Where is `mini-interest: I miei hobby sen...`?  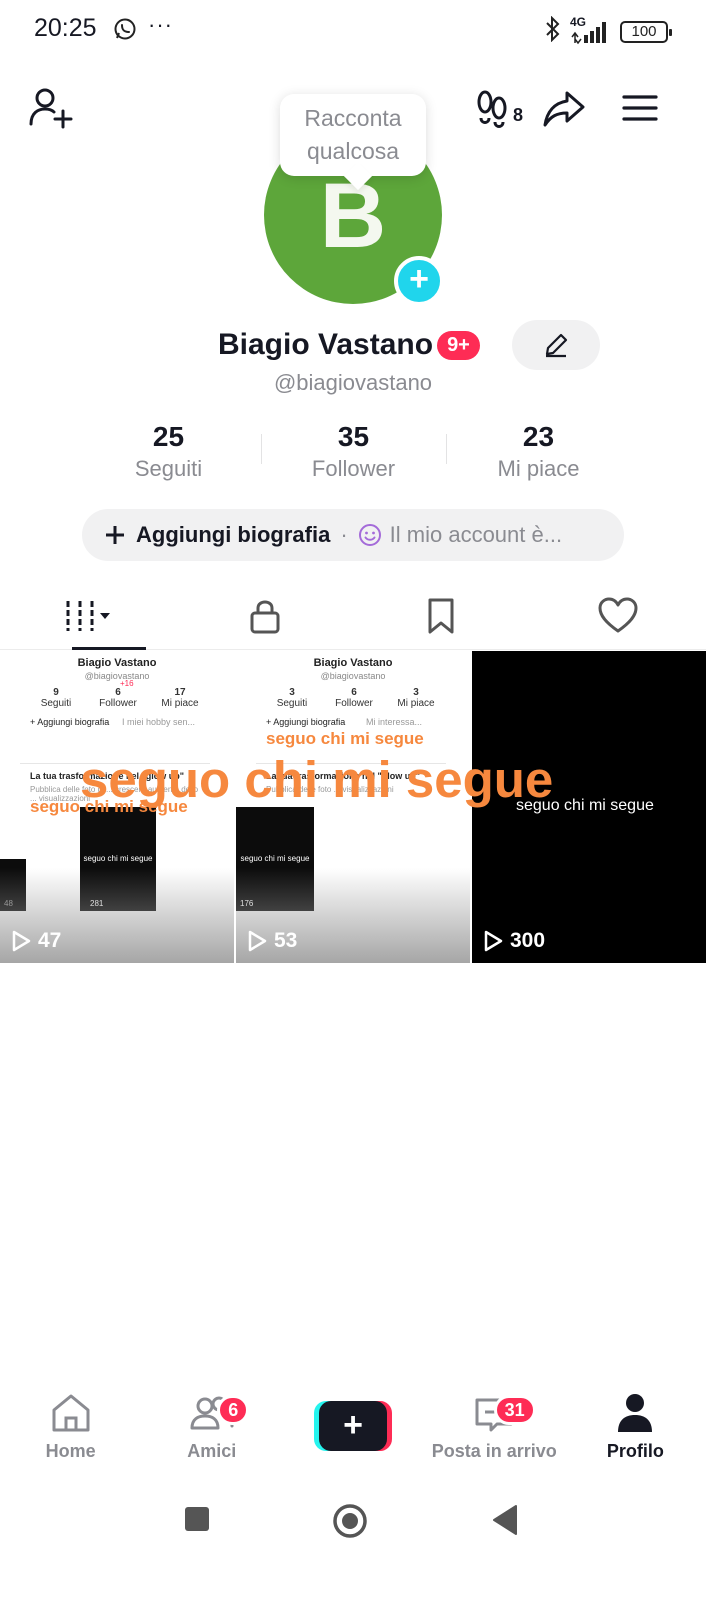
mini-interest: I miei hobby sen... is located at coordinates (159, 722).